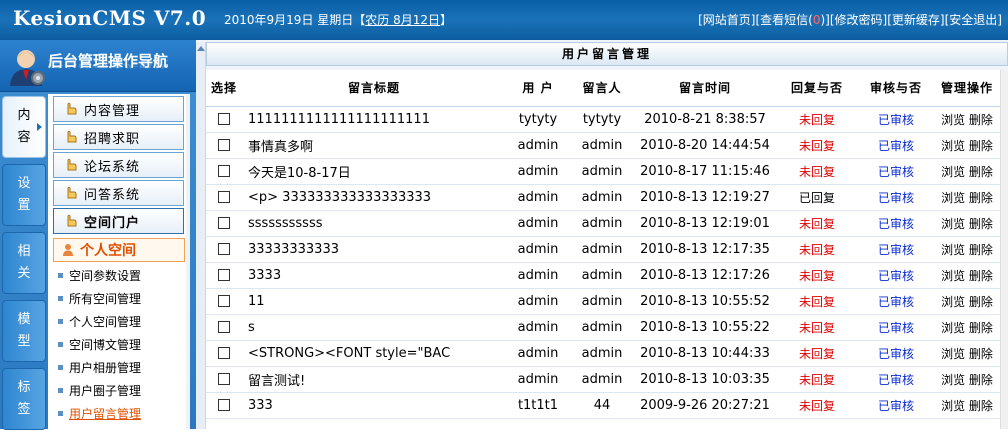  I want to click on message-title: 3333, so click(374, 275).